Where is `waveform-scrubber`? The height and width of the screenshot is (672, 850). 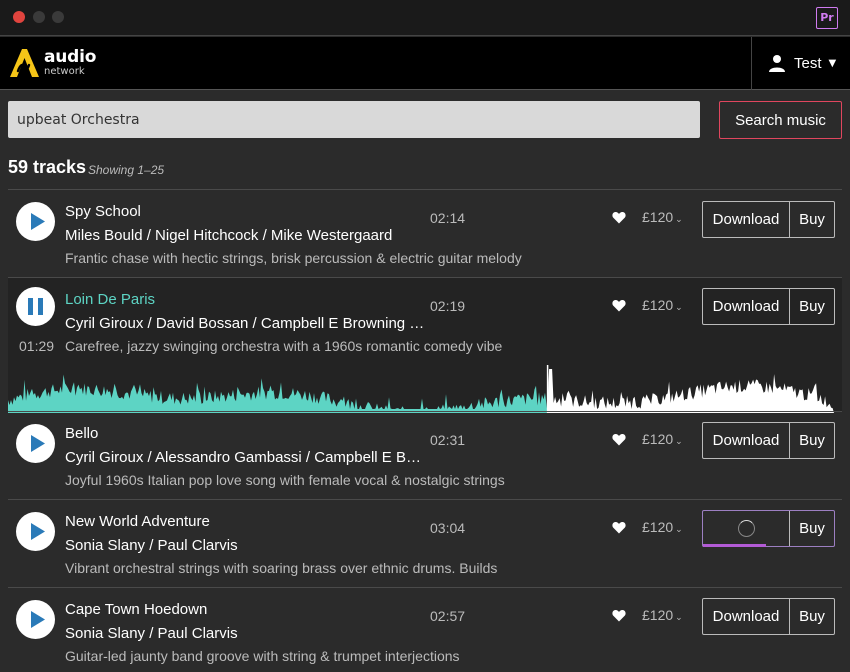 waveform-scrubber is located at coordinates (425, 390).